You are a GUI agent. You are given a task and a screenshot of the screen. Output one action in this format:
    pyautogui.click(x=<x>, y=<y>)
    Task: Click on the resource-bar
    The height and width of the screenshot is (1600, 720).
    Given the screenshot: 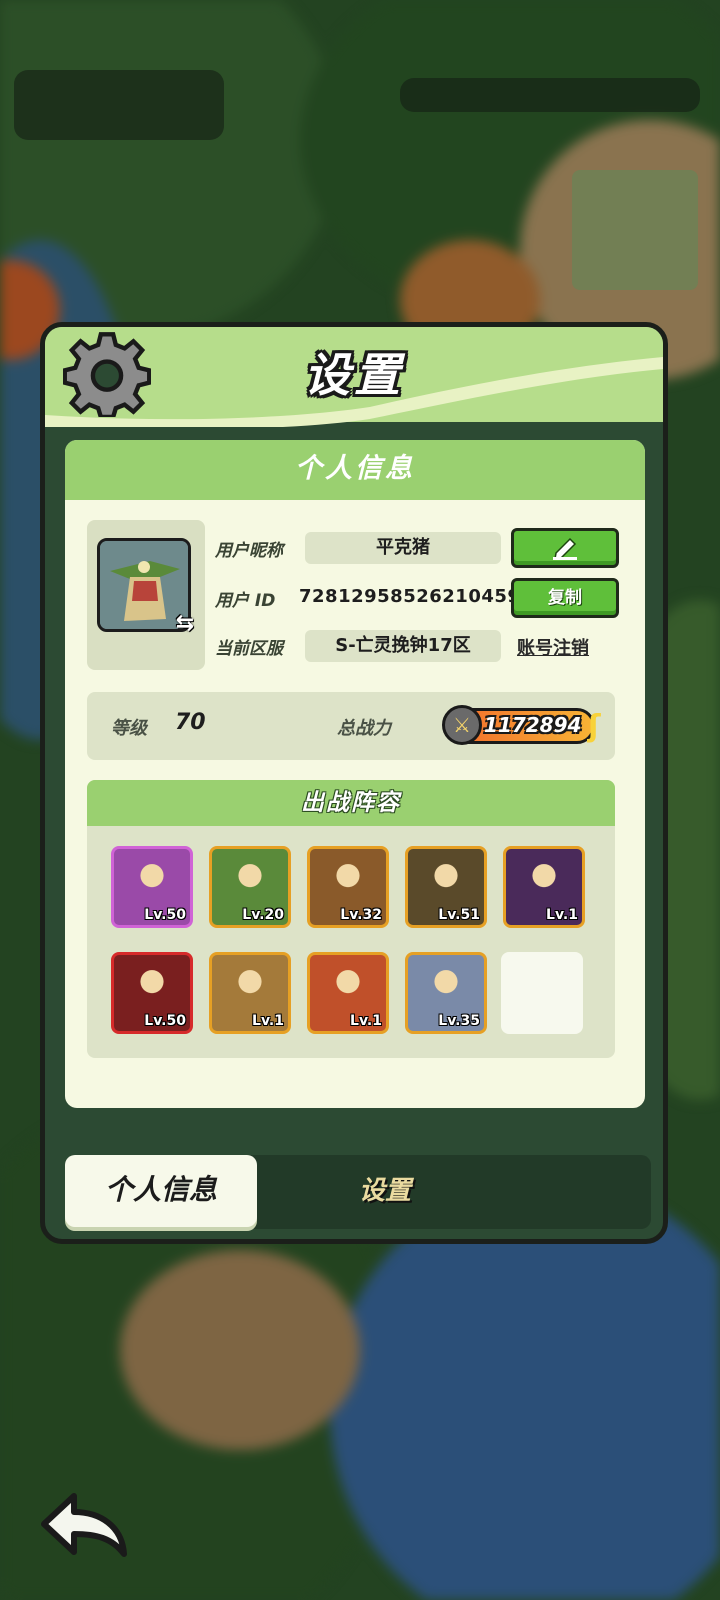 What is the action you would take?
    pyautogui.click(x=550, y=95)
    